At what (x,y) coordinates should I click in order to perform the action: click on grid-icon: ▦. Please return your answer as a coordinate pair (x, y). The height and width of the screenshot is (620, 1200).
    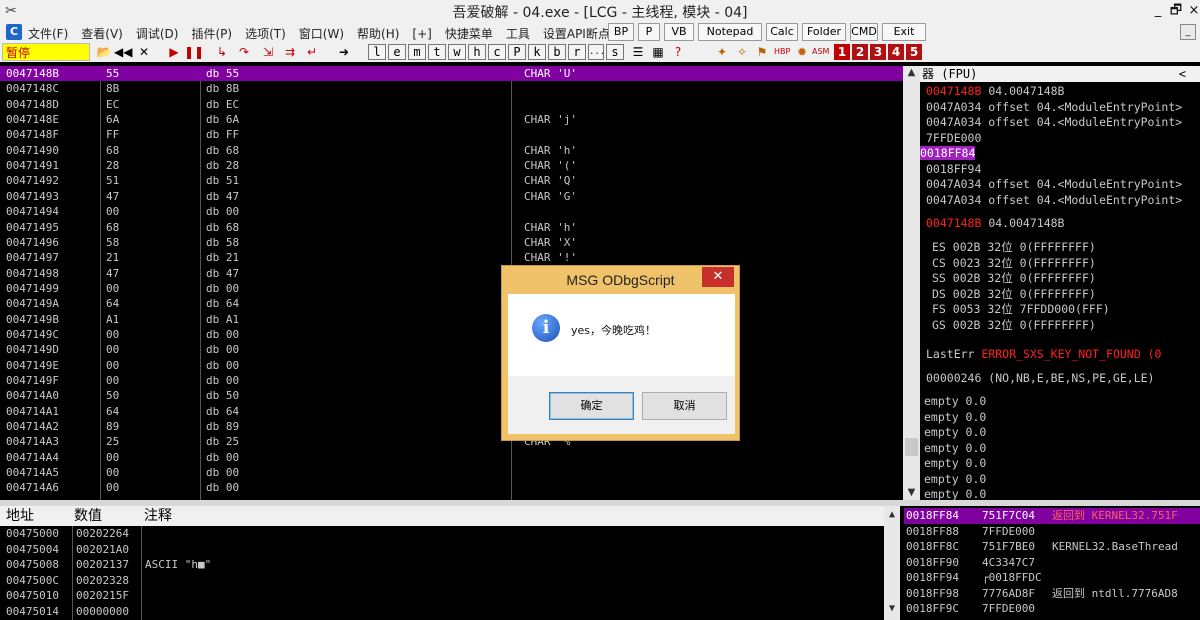
    Looking at the image, I should click on (658, 52).